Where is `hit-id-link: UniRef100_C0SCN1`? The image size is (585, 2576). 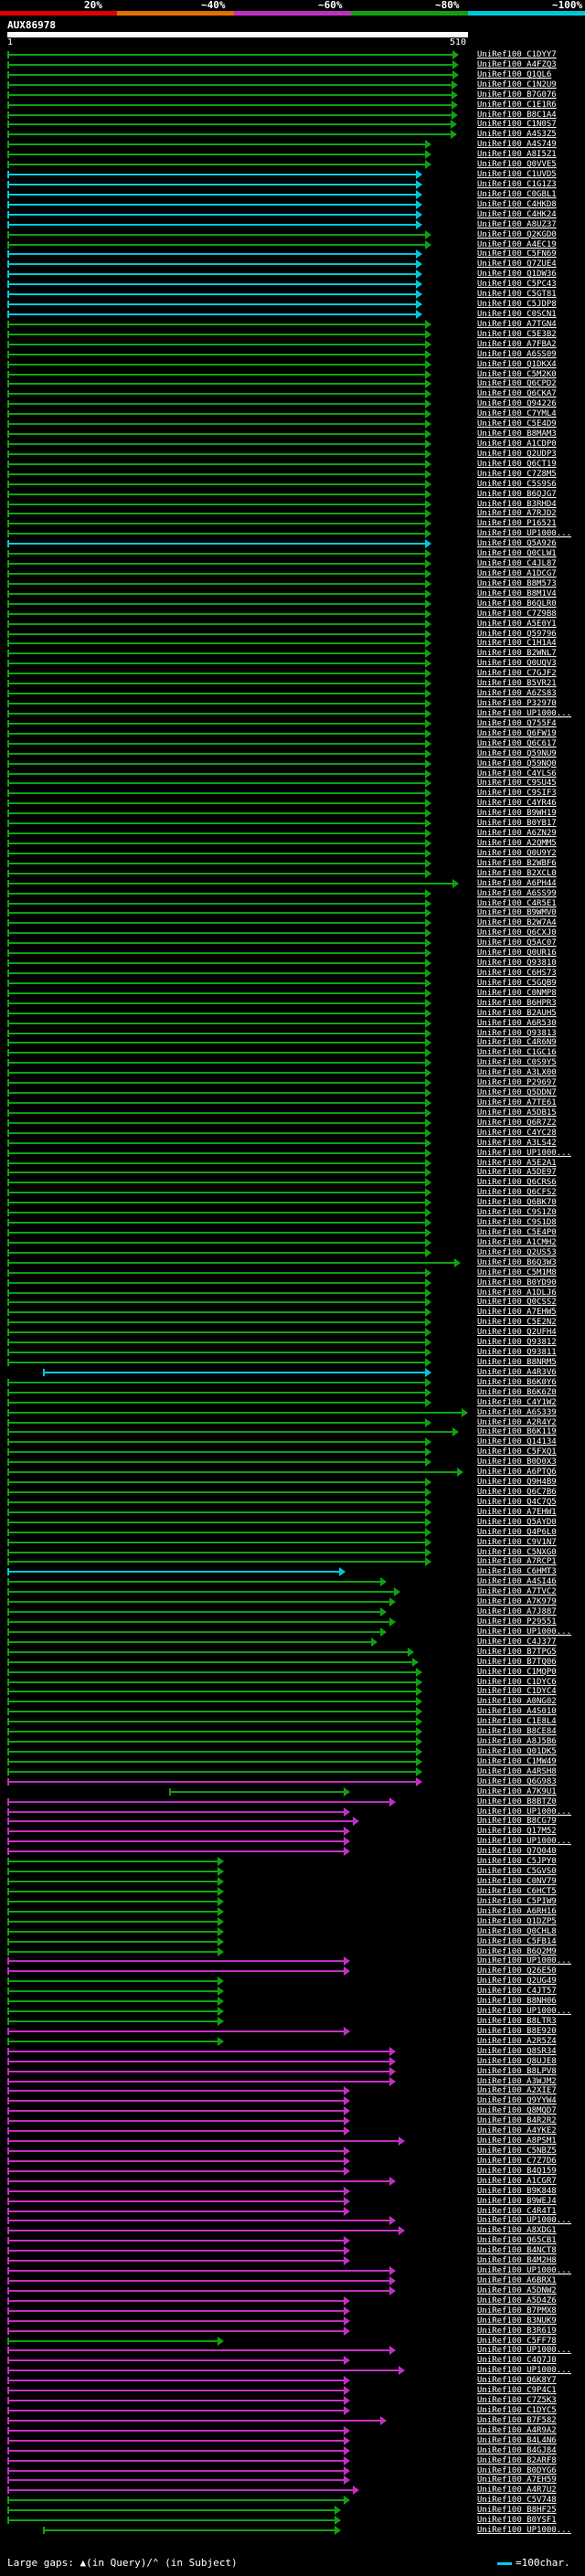
hit-id-link: UniRef100_C0SCN1 is located at coordinates (517, 314).